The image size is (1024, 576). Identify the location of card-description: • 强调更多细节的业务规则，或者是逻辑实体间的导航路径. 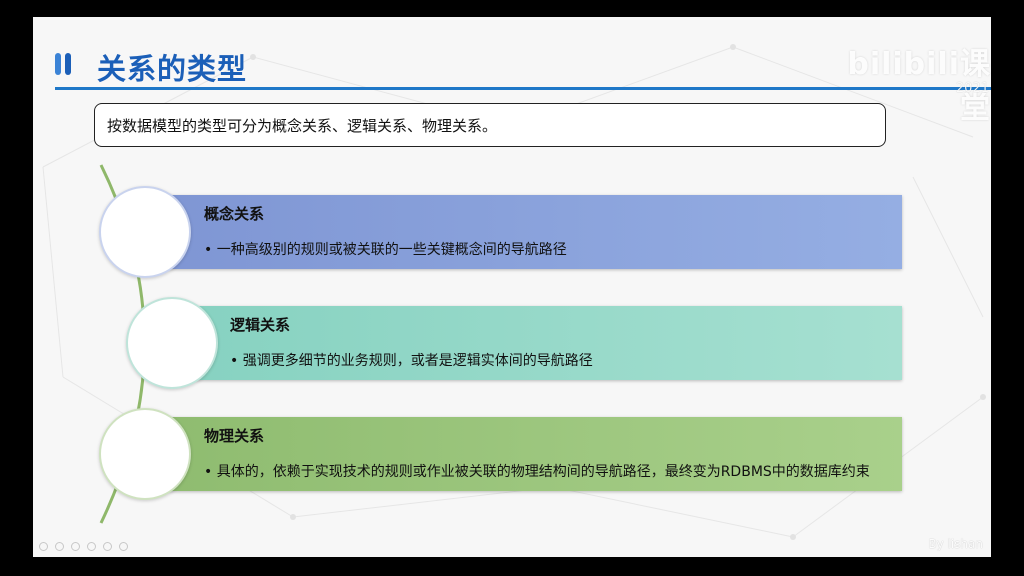
(411, 361).